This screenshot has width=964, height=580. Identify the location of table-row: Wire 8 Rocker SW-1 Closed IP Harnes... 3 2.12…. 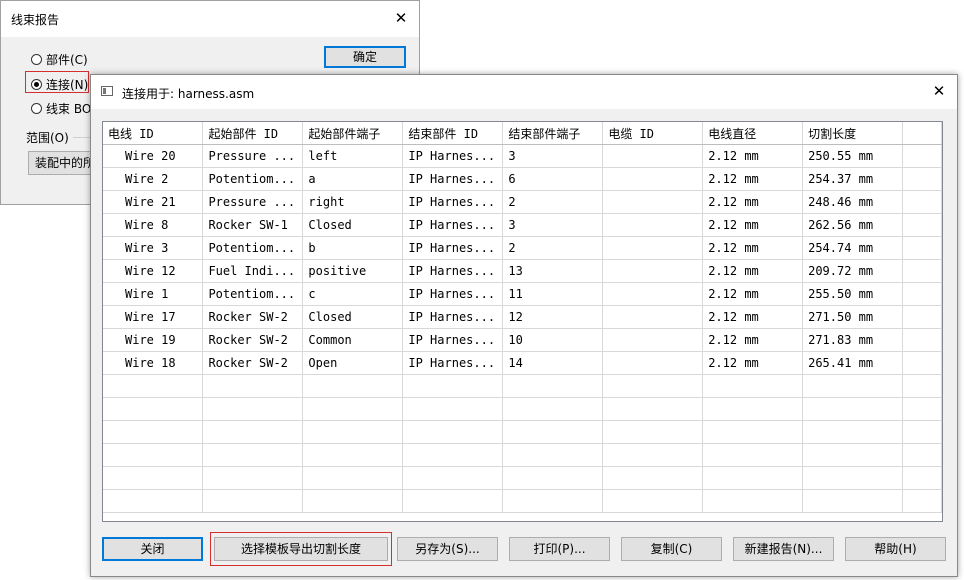
(522, 225).